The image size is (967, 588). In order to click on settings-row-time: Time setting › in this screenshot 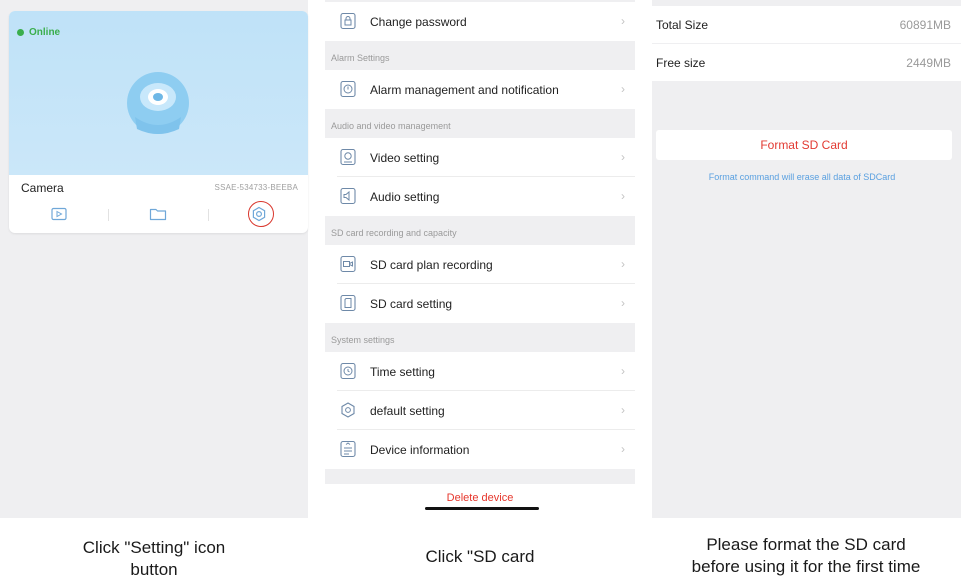, I will do `click(480, 371)`.